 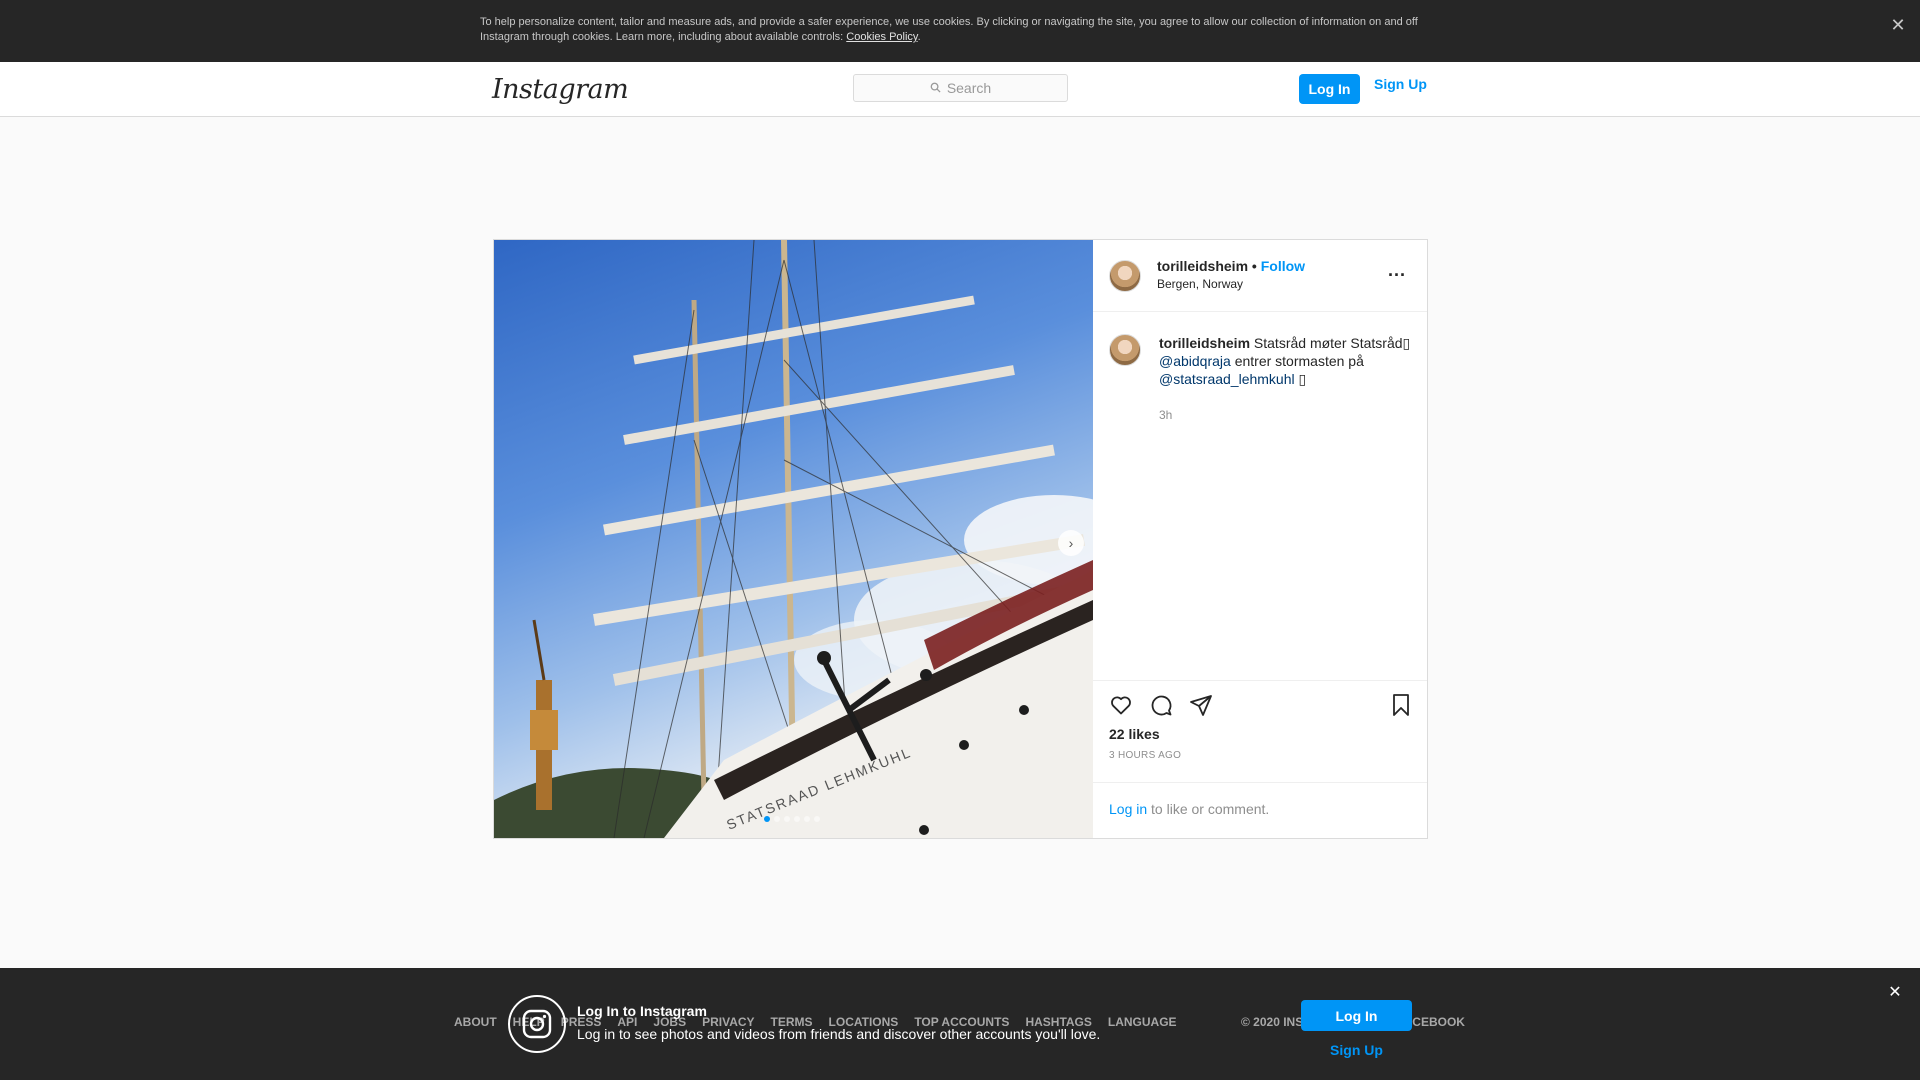 What do you see at coordinates (1260, 810) in the screenshot?
I see `login-prompt: Log in to like or comment.` at bounding box center [1260, 810].